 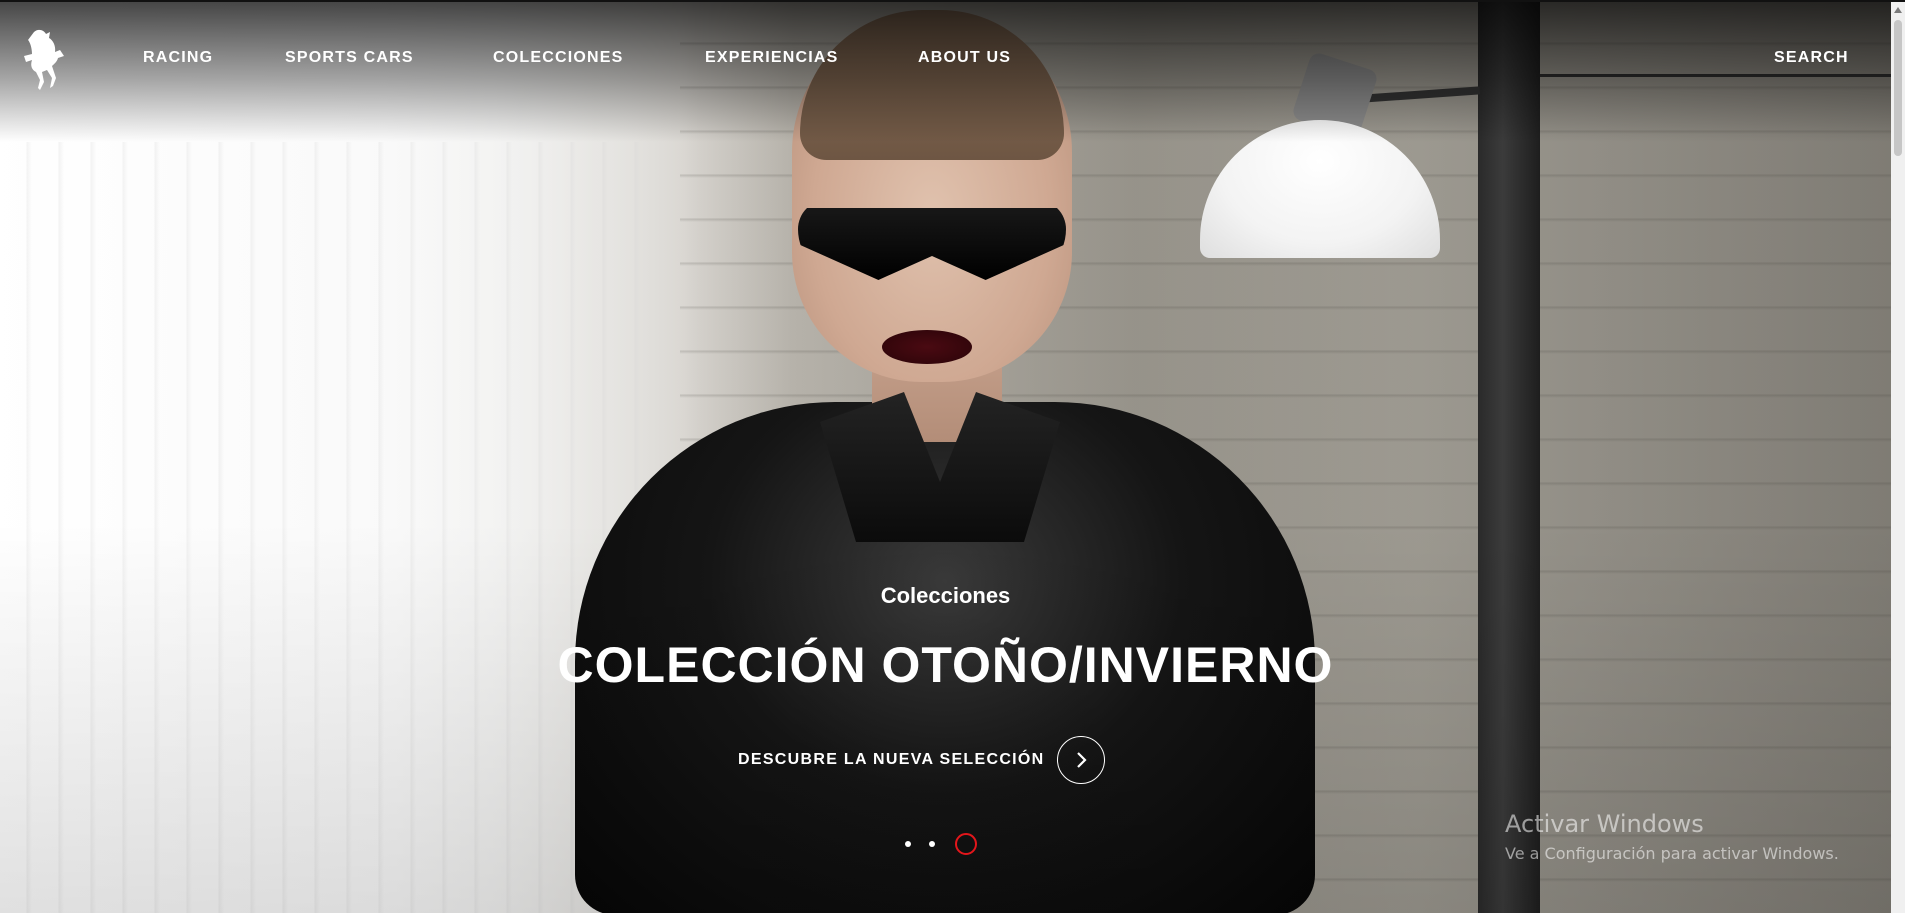 What do you see at coordinates (1898, 10) in the screenshot?
I see `scroll-up-arrow-icon` at bounding box center [1898, 10].